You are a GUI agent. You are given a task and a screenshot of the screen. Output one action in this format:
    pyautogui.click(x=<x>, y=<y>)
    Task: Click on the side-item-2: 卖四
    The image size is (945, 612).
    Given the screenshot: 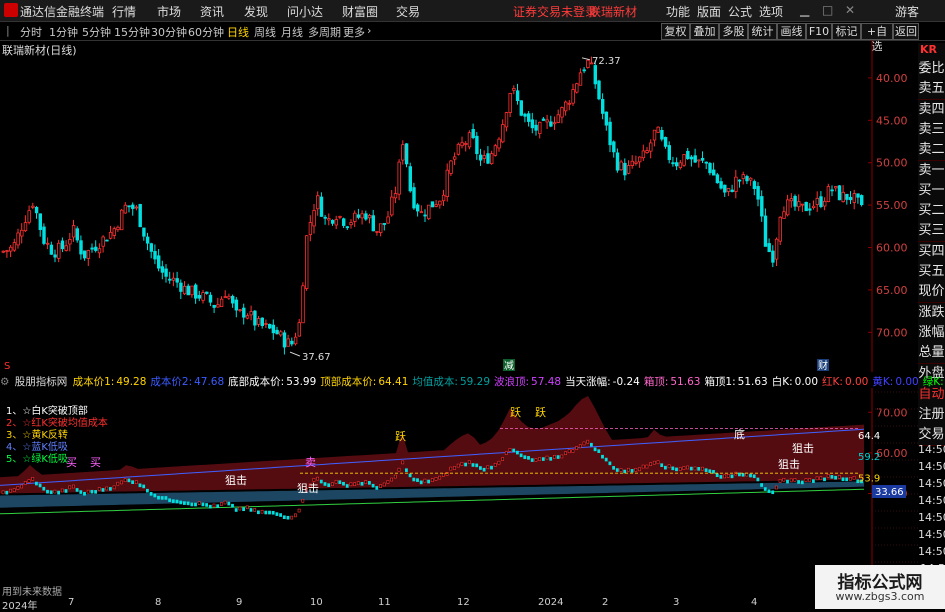 What is the action you would take?
    pyautogui.click(x=931, y=110)
    